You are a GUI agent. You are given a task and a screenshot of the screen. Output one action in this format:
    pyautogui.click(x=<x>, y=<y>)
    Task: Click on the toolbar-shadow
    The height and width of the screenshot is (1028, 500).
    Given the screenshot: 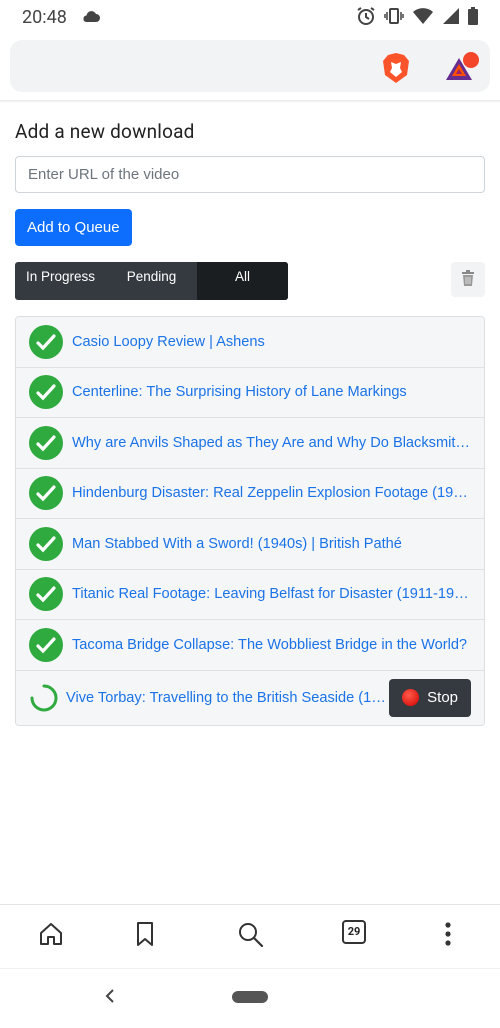 What is the action you would take?
    pyautogui.click(x=250, y=101)
    